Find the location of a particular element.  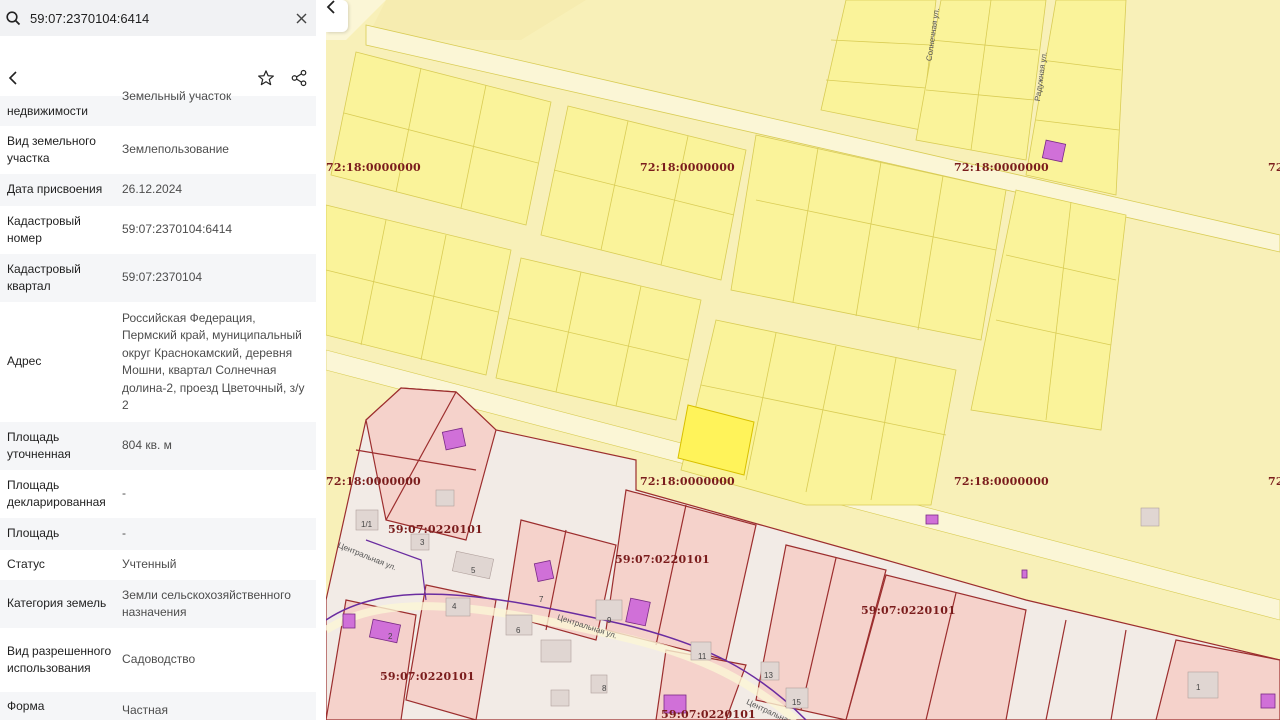

share-icon is located at coordinates (299, 78).